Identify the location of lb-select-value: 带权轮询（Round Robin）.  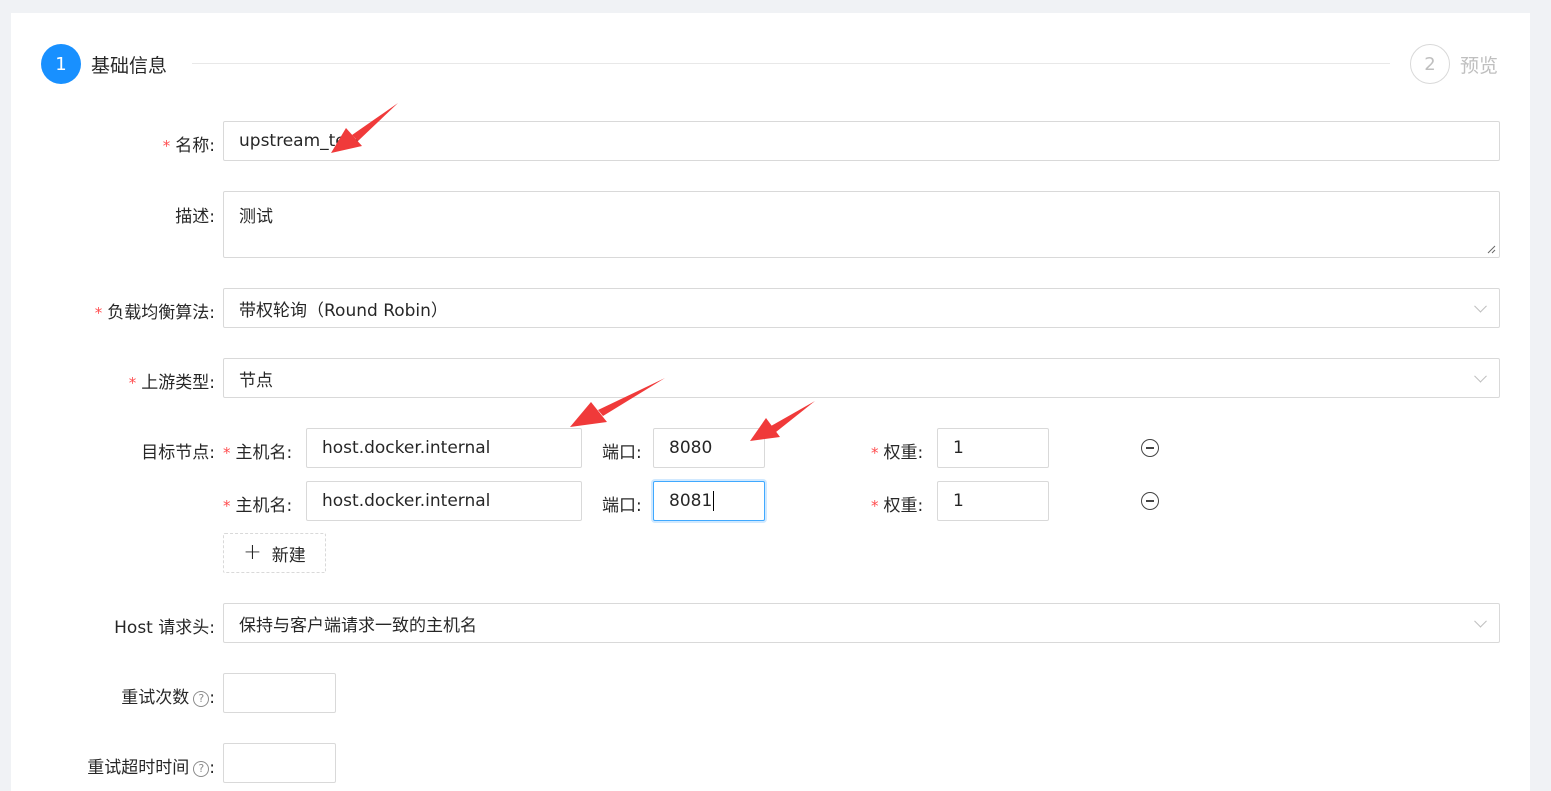
(343, 310).